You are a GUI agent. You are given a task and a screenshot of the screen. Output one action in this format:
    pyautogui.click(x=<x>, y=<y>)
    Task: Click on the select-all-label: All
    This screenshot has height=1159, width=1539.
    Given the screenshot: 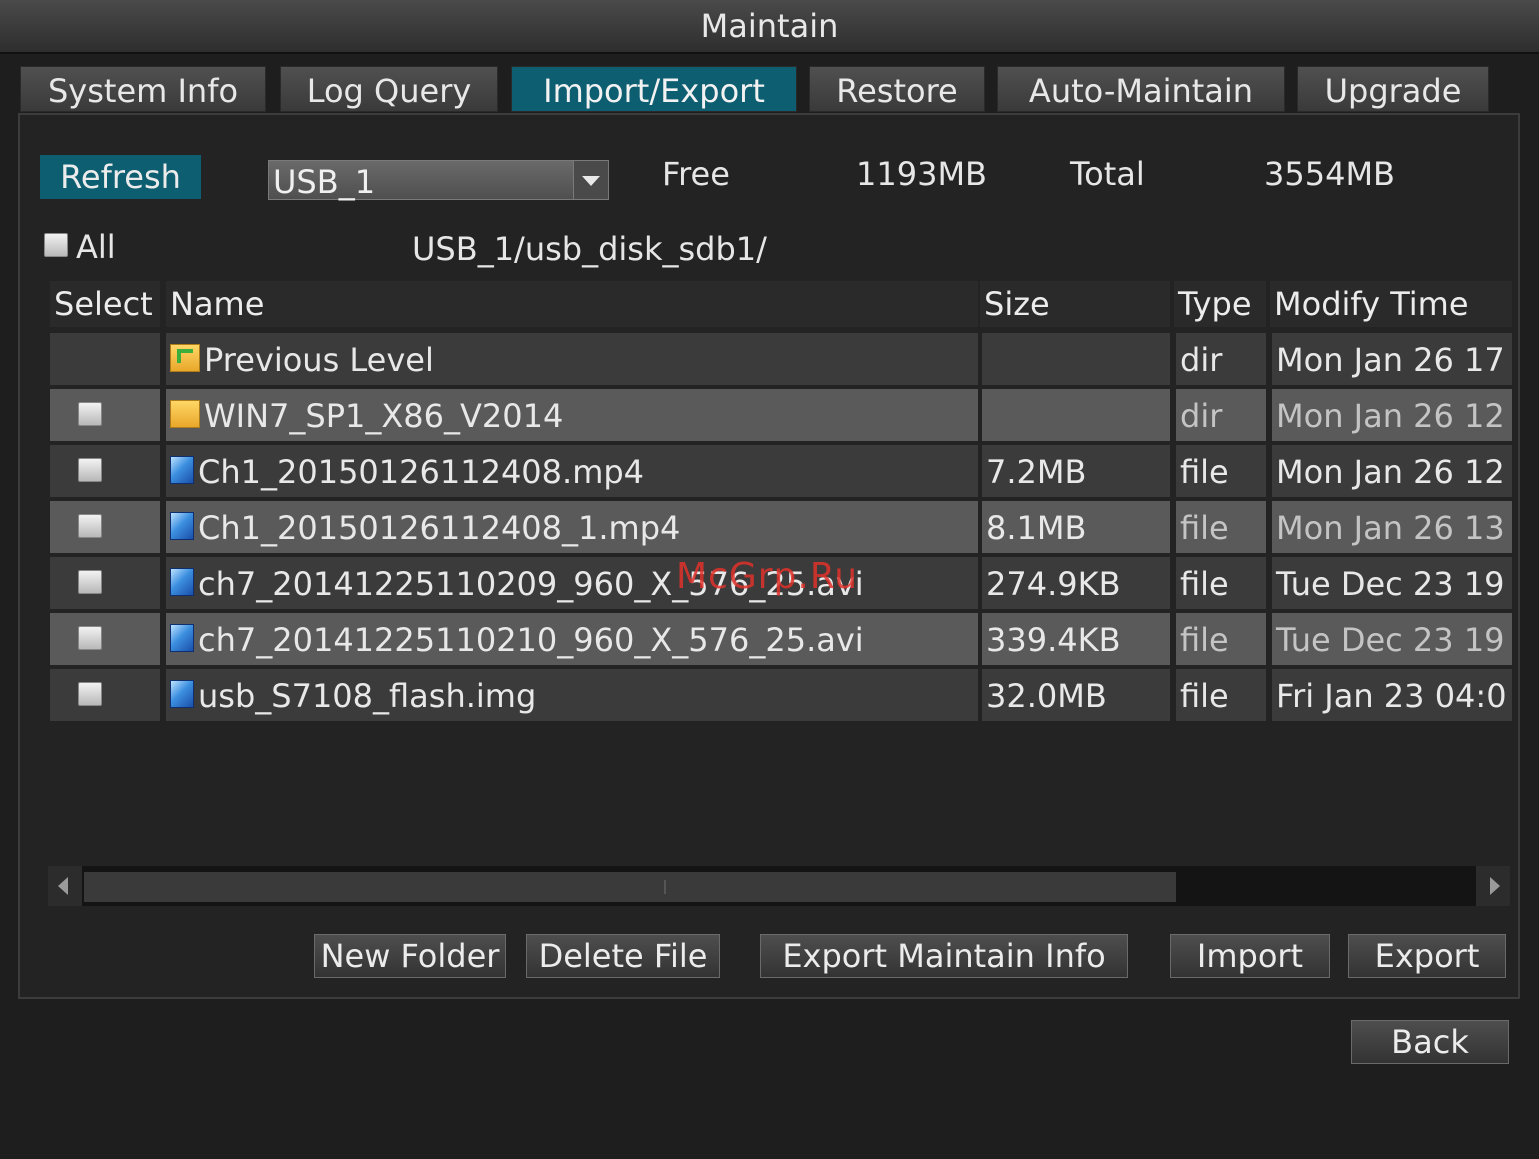 What is the action you would take?
    pyautogui.click(x=96, y=247)
    